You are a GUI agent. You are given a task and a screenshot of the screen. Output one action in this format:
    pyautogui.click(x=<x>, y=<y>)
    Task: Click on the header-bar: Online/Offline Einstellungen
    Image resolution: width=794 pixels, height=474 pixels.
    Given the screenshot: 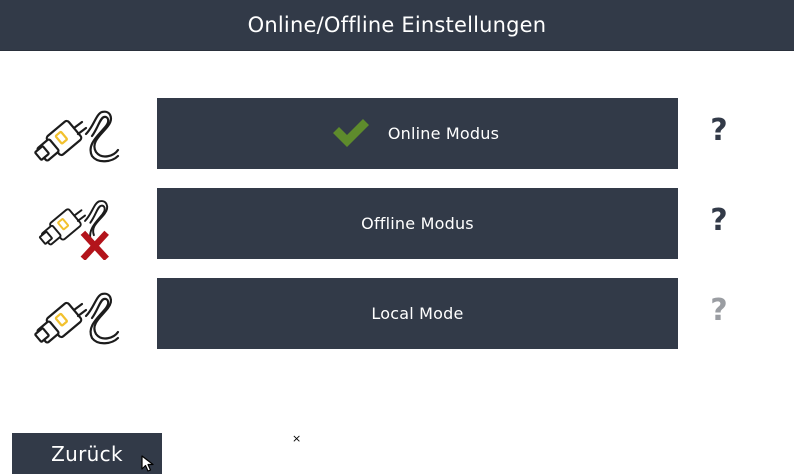 What is the action you would take?
    pyautogui.click(x=397, y=25)
    